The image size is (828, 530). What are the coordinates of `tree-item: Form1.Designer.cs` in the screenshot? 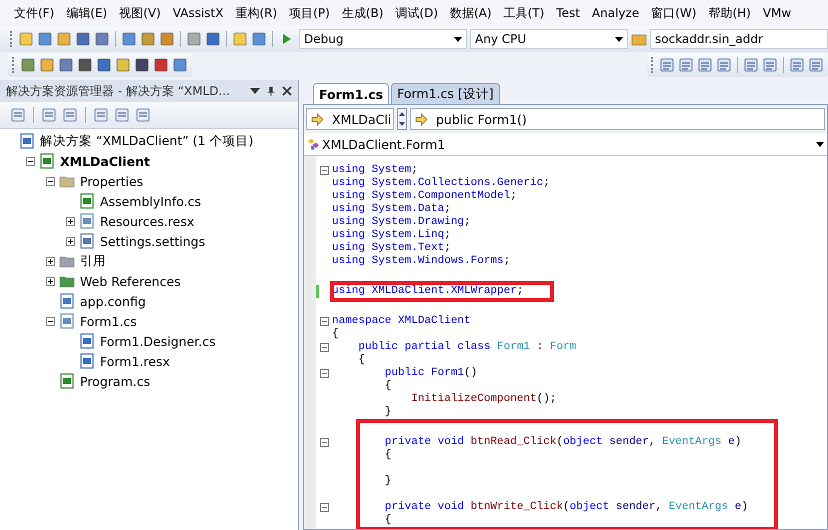 It's located at (158, 341).